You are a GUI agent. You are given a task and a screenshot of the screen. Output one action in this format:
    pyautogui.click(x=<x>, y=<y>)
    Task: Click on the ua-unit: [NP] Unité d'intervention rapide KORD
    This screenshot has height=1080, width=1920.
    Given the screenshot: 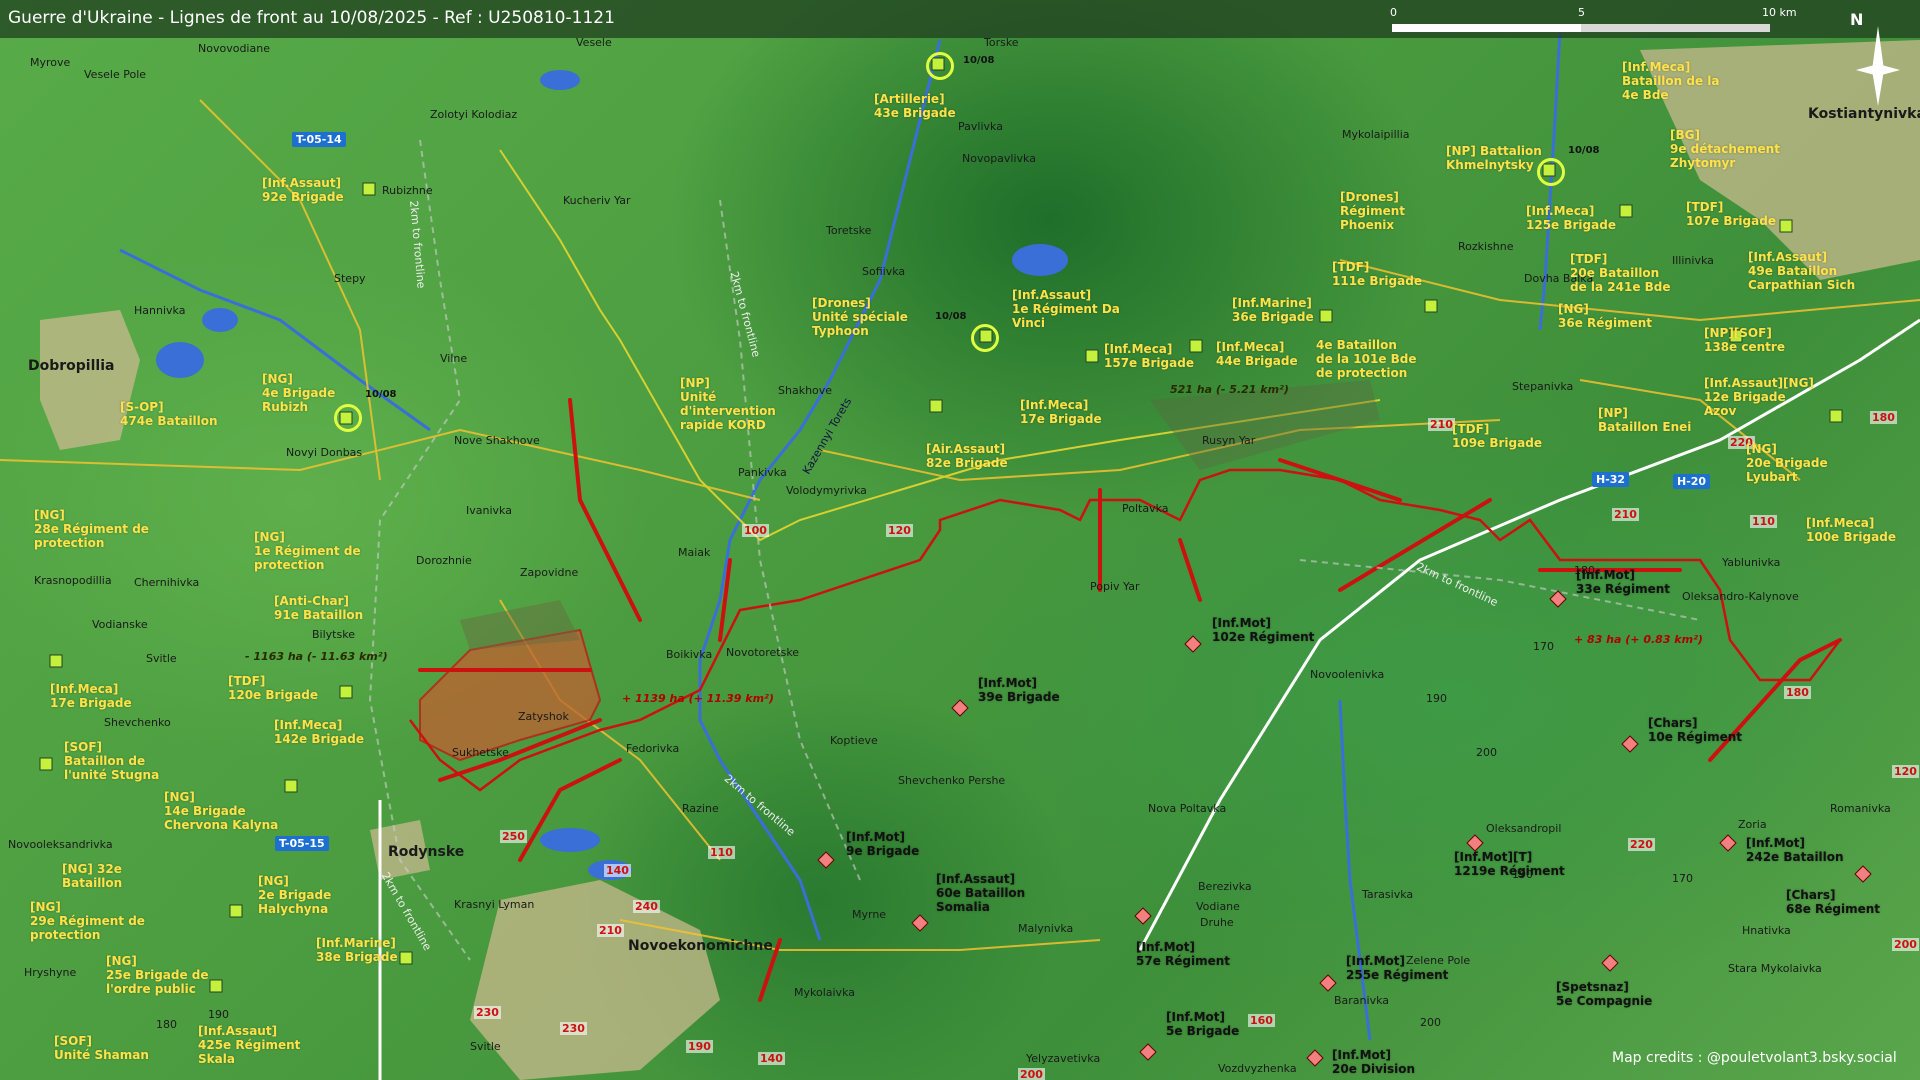 What is the action you would take?
    pyautogui.click(x=728, y=404)
    